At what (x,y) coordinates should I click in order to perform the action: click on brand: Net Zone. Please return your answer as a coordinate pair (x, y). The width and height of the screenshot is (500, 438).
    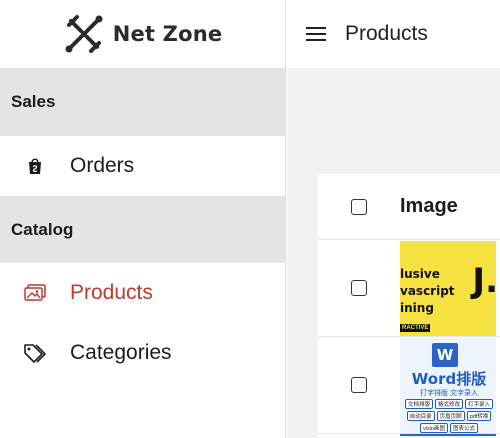
    Looking at the image, I should click on (142, 34).